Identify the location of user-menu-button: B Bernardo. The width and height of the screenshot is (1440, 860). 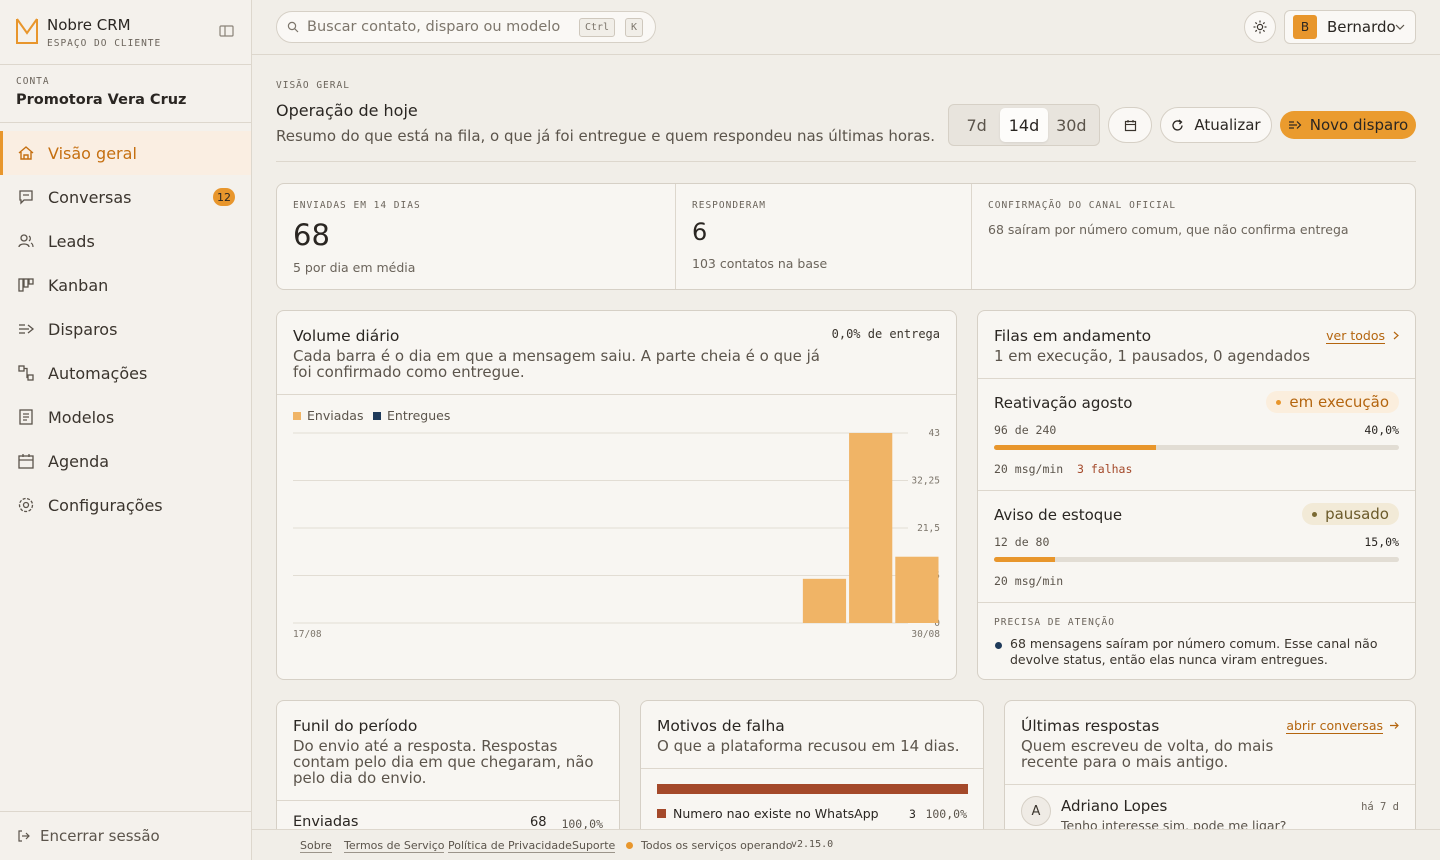
(1350, 27).